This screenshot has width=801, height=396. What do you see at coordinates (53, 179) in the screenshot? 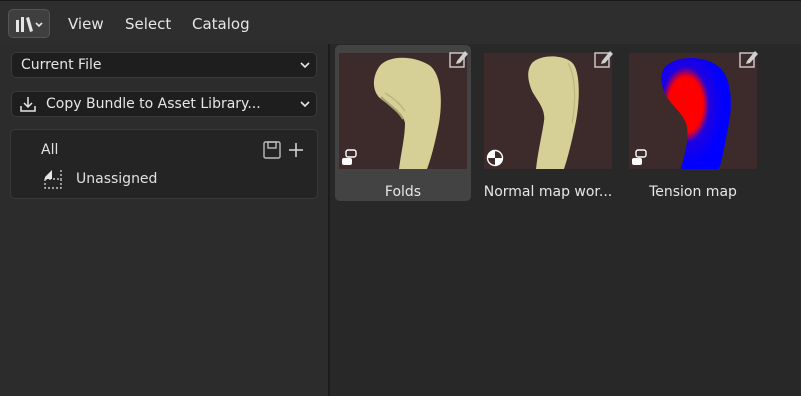
I see `unassigned-icon` at bounding box center [53, 179].